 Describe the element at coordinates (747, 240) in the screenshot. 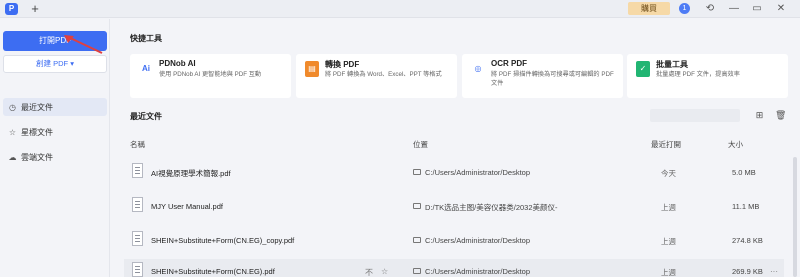

I see `file-size: 274.8 KB` at that location.